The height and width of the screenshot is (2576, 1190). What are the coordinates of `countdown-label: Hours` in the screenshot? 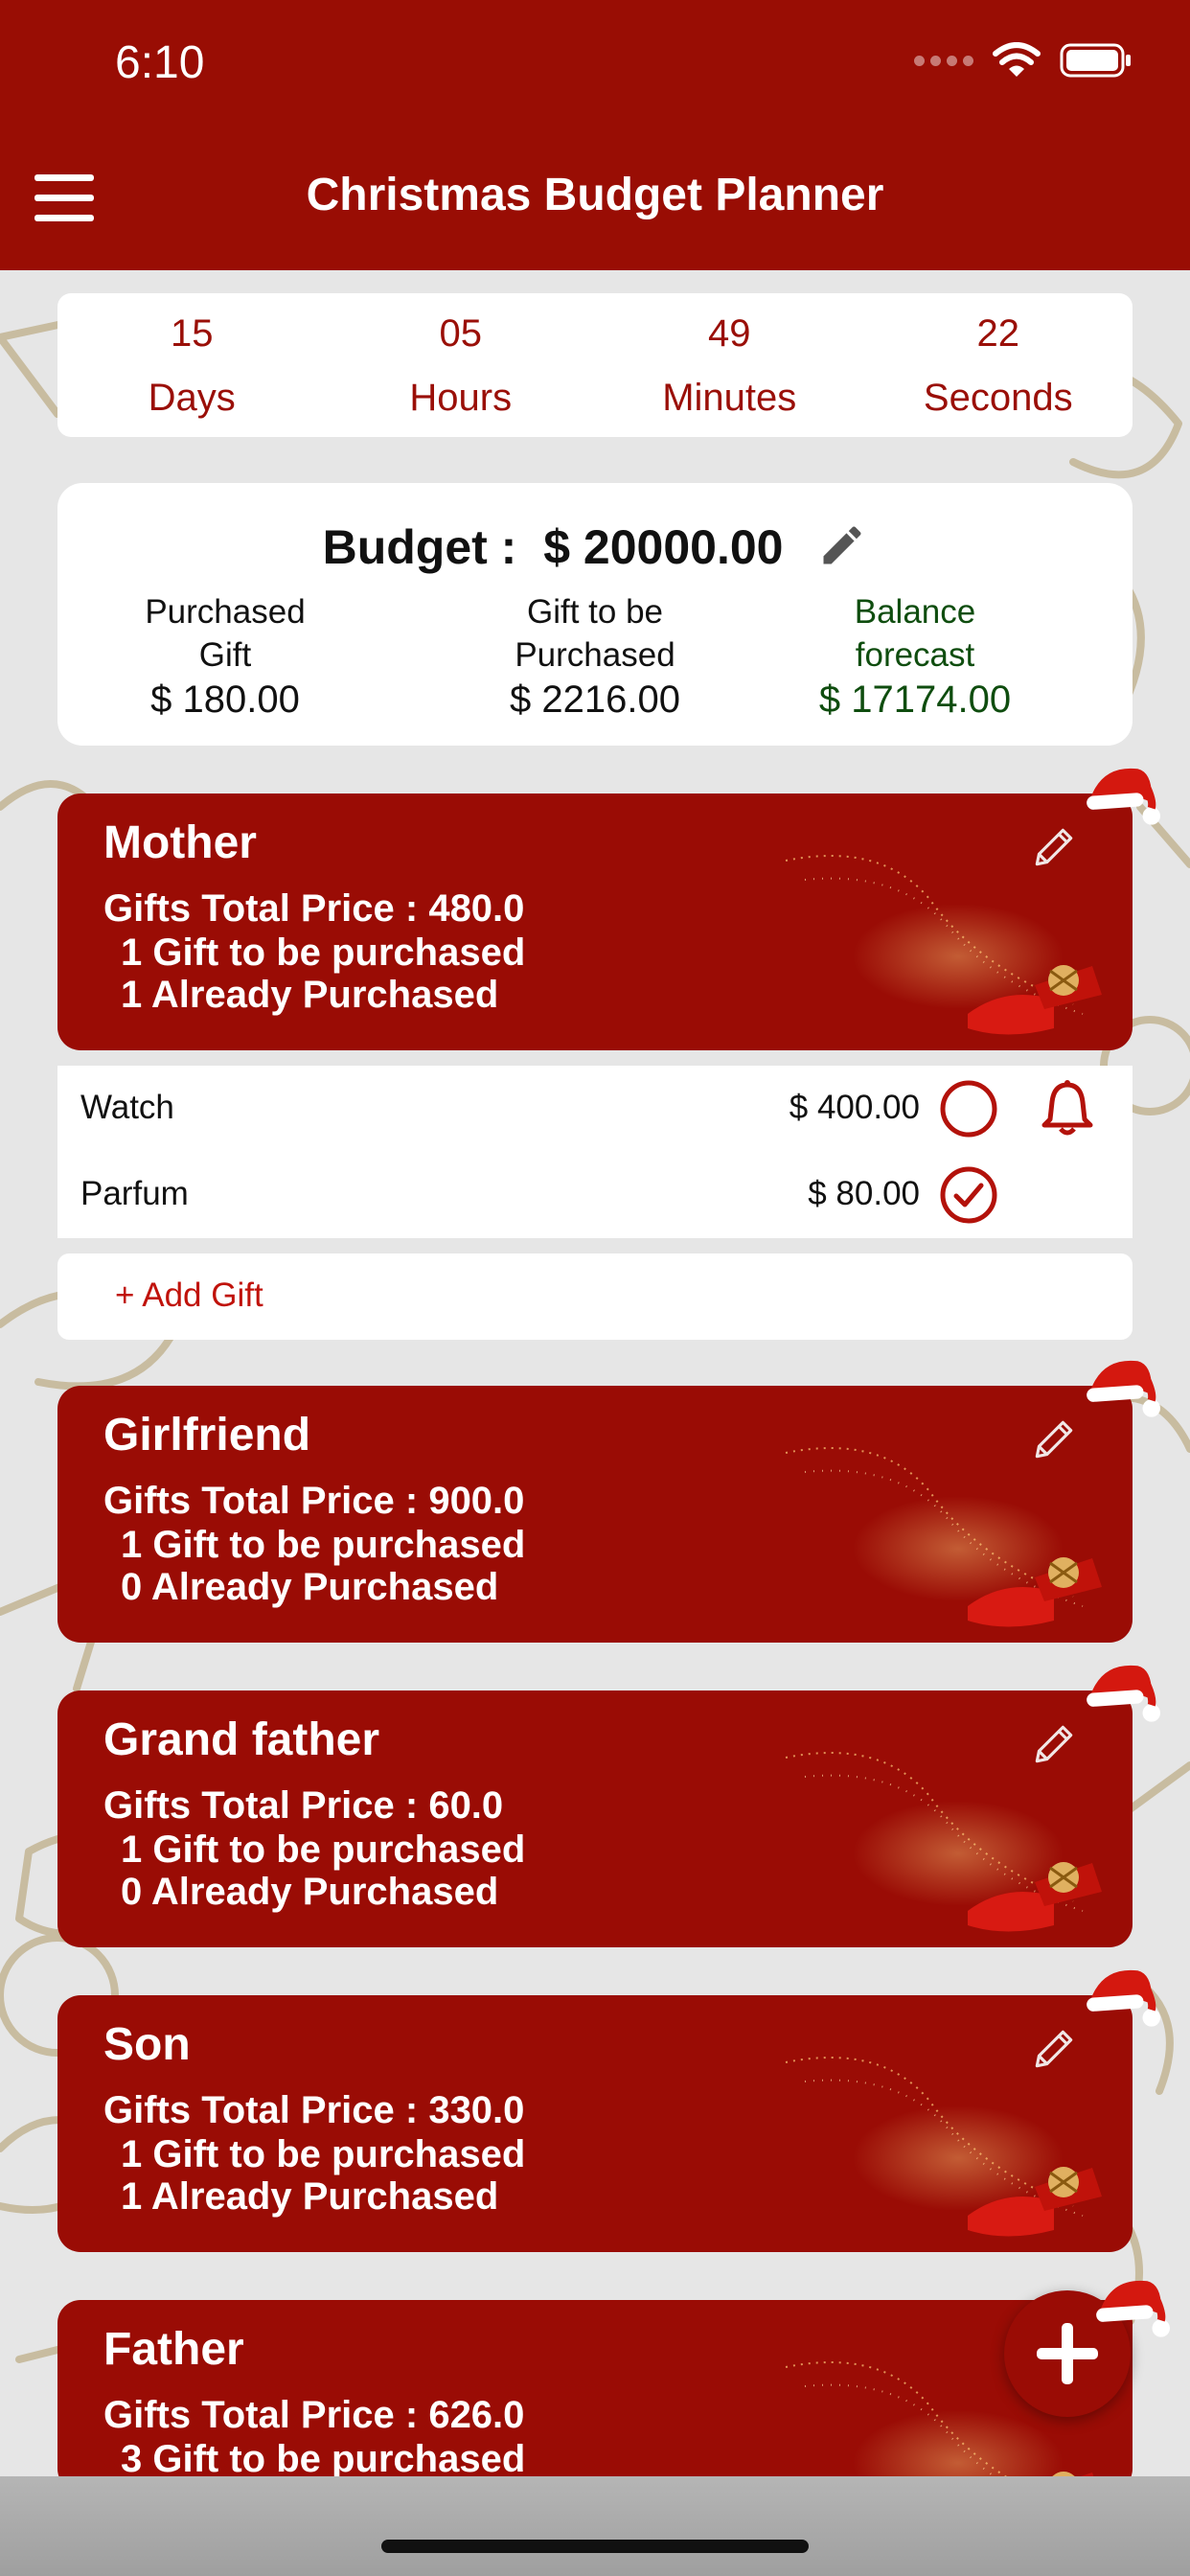 It's located at (461, 398).